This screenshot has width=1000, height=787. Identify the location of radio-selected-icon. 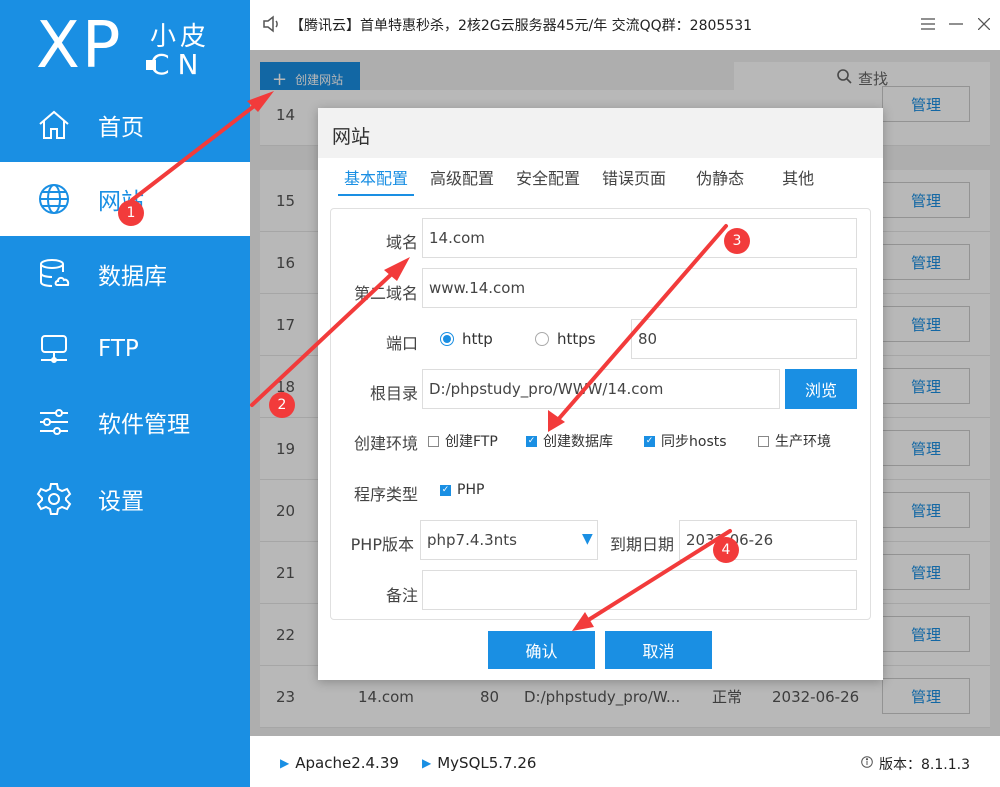
(447, 339).